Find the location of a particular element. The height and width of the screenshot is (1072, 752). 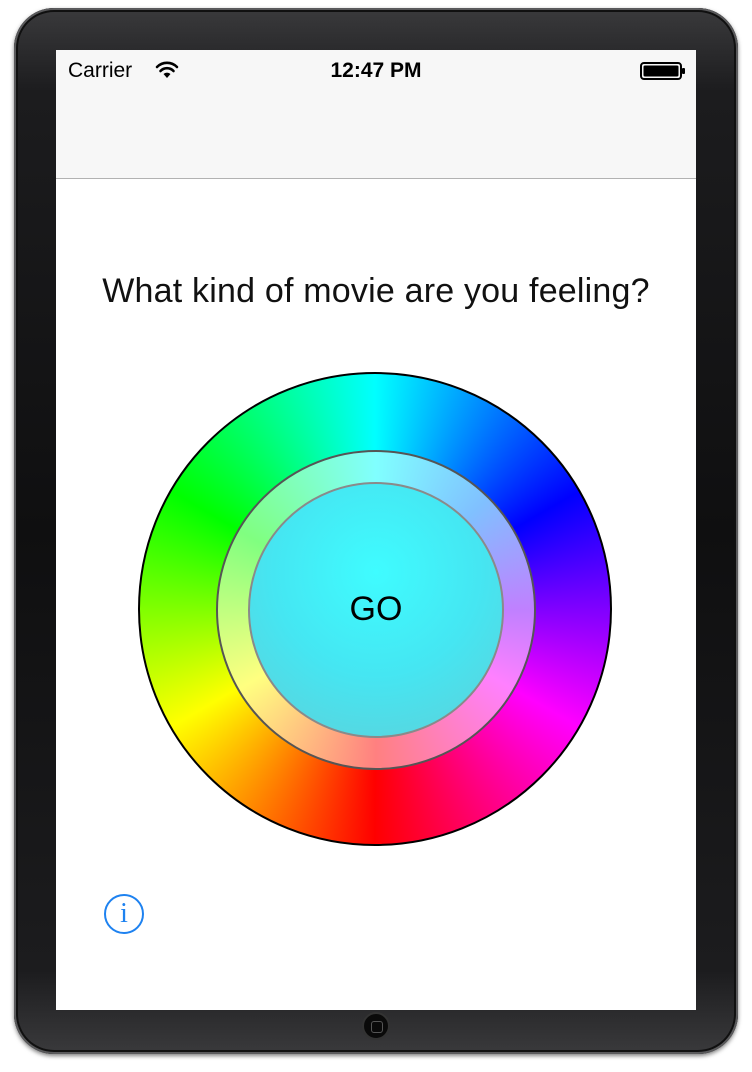

home-button is located at coordinates (376, 1026).